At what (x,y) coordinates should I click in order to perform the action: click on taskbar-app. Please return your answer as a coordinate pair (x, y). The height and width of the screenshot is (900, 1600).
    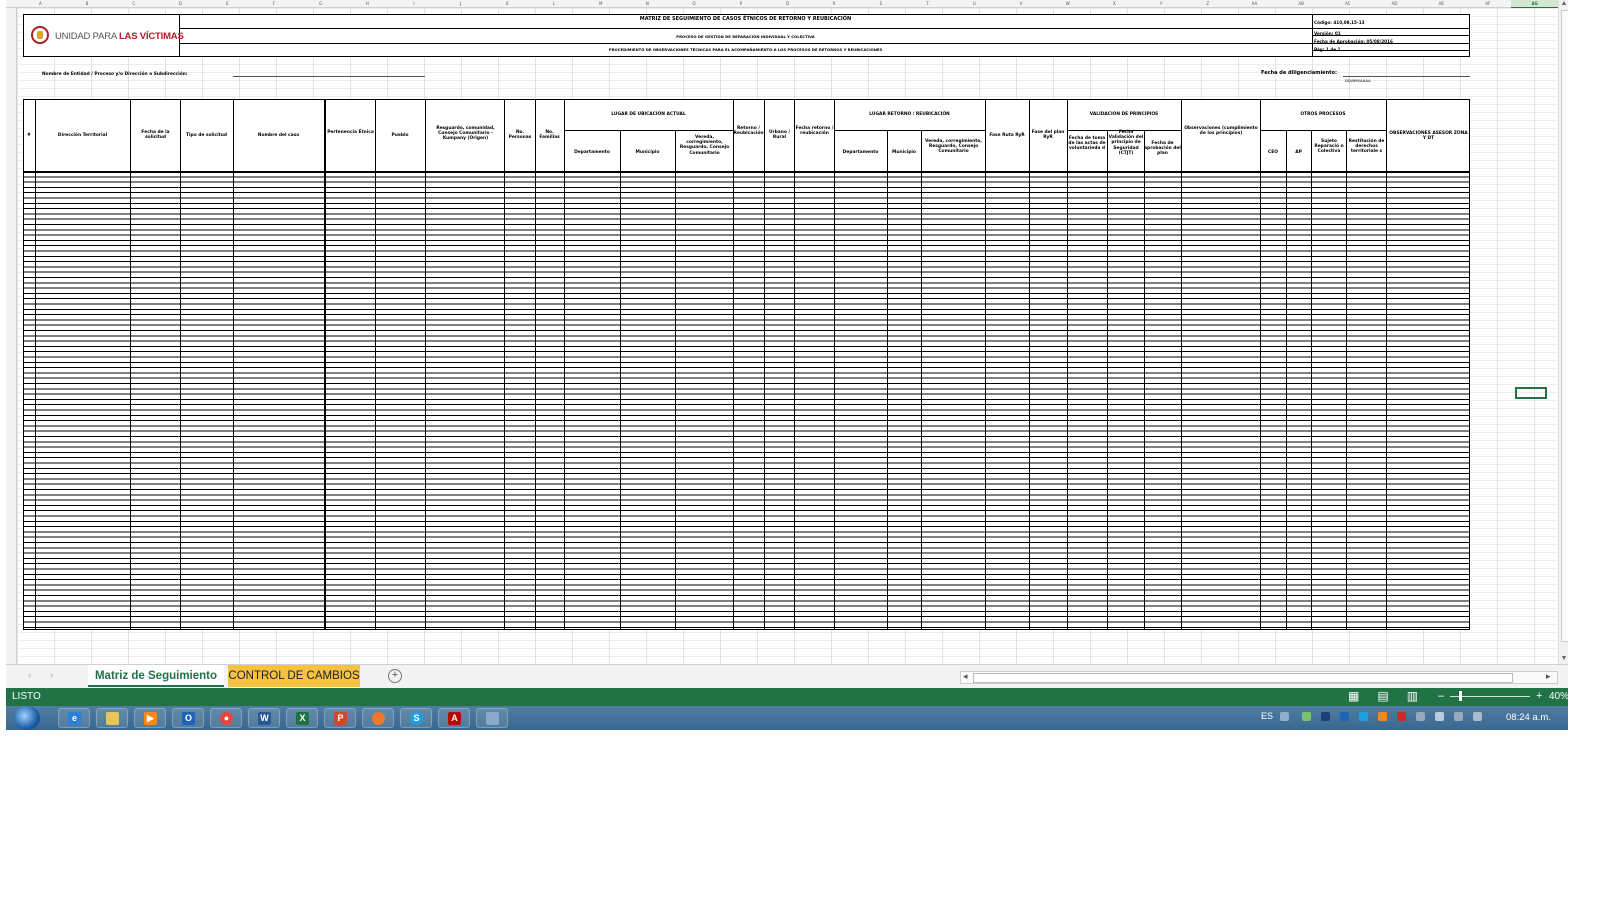
    Looking at the image, I should click on (378, 718).